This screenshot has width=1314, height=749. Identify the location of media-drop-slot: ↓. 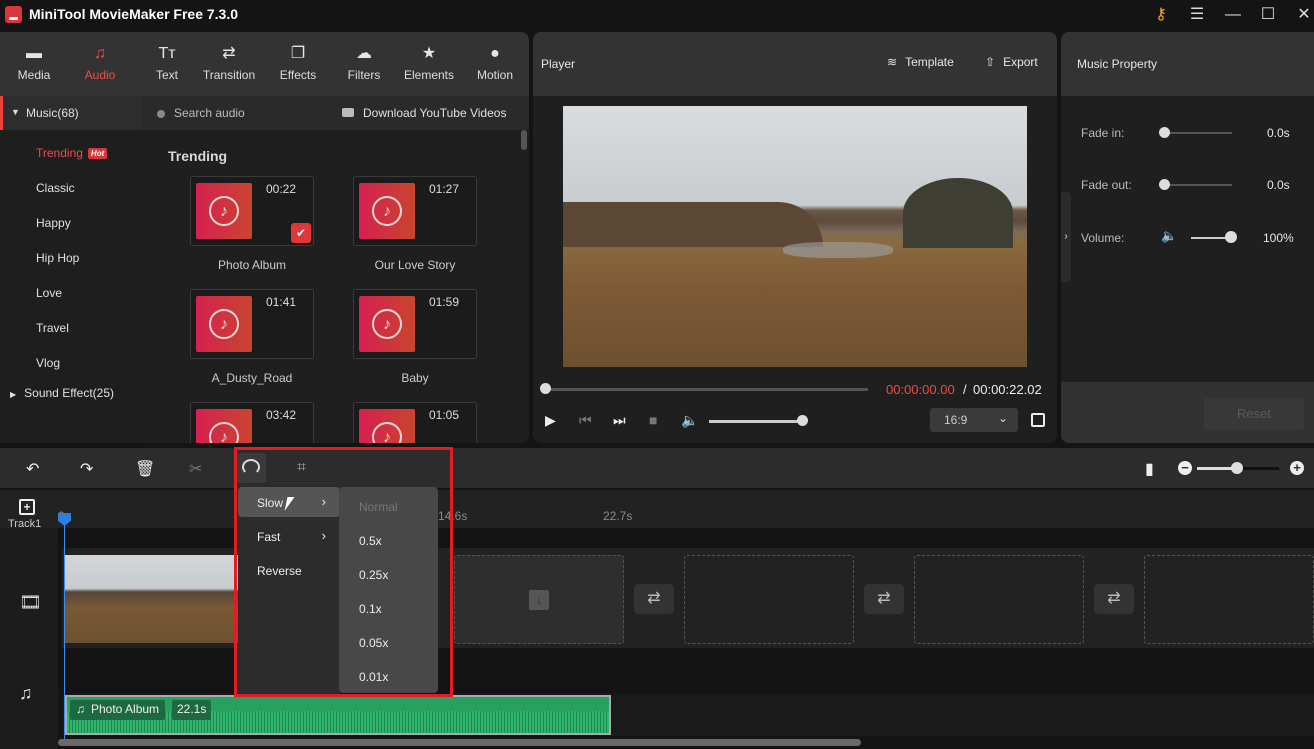
(539, 599).